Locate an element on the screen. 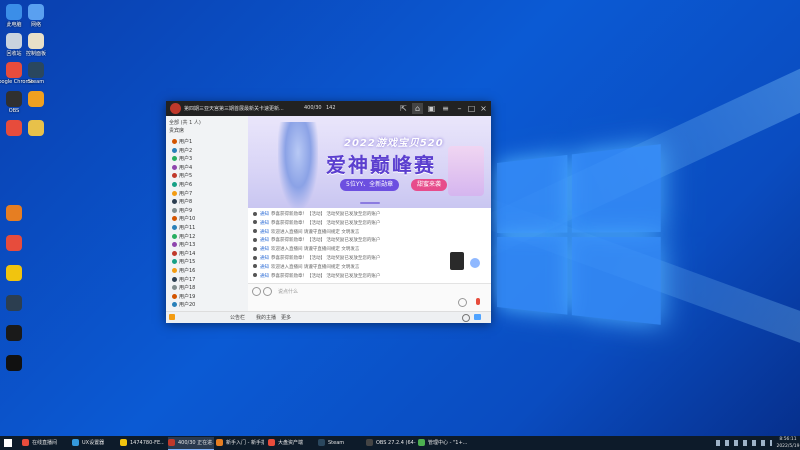 This screenshot has width=800, height=450. user-list-item: 用户8 is located at coordinates (210, 202).